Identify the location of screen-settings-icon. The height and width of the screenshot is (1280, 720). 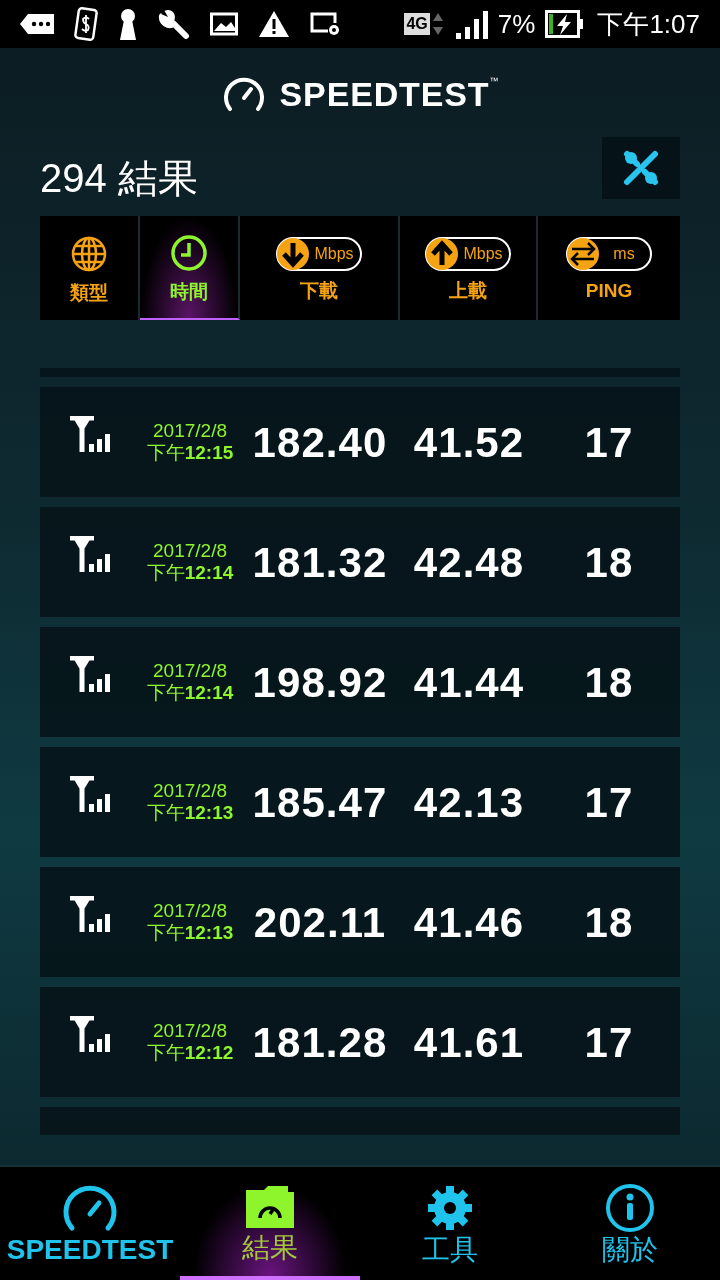
(325, 24).